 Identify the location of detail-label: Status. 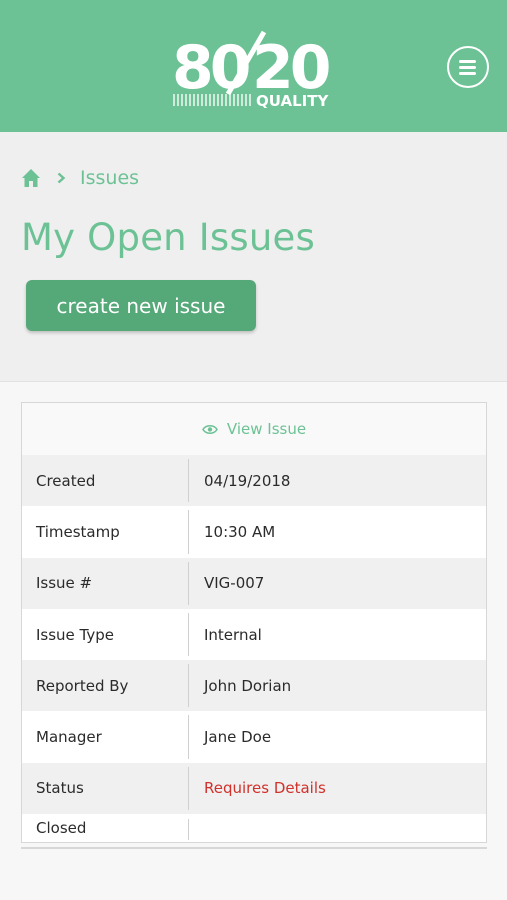
(60, 788).